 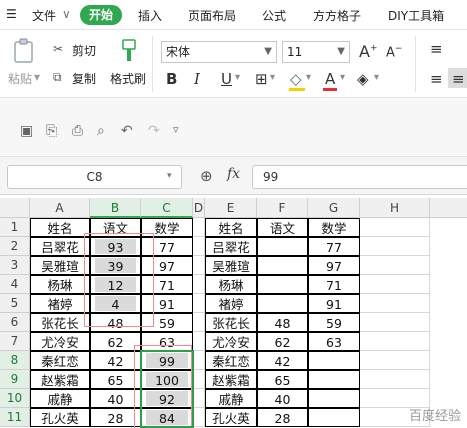 What do you see at coordinates (233, 174) in the screenshot?
I see `fx-button: fx` at bounding box center [233, 174].